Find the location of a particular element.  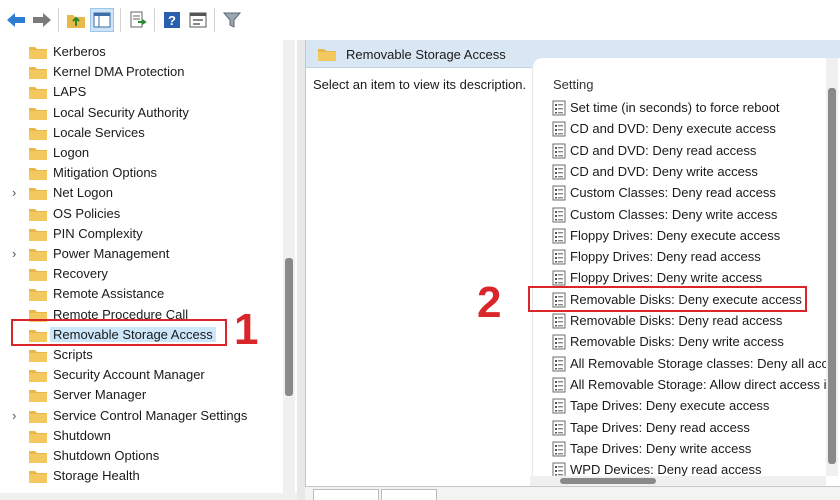

setting-row: Tape Drives: Deny read access is located at coordinates (683, 427).